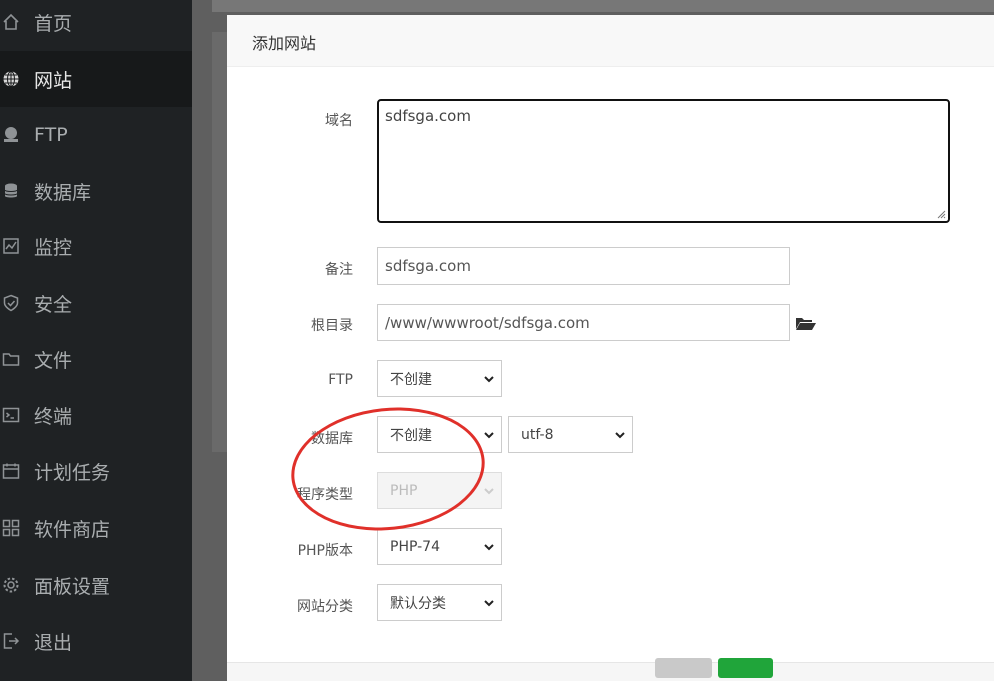 The image size is (994, 681). What do you see at coordinates (53, 360) in the screenshot?
I see `sidebar-item-label: 文件` at bounding box center [53, 360].